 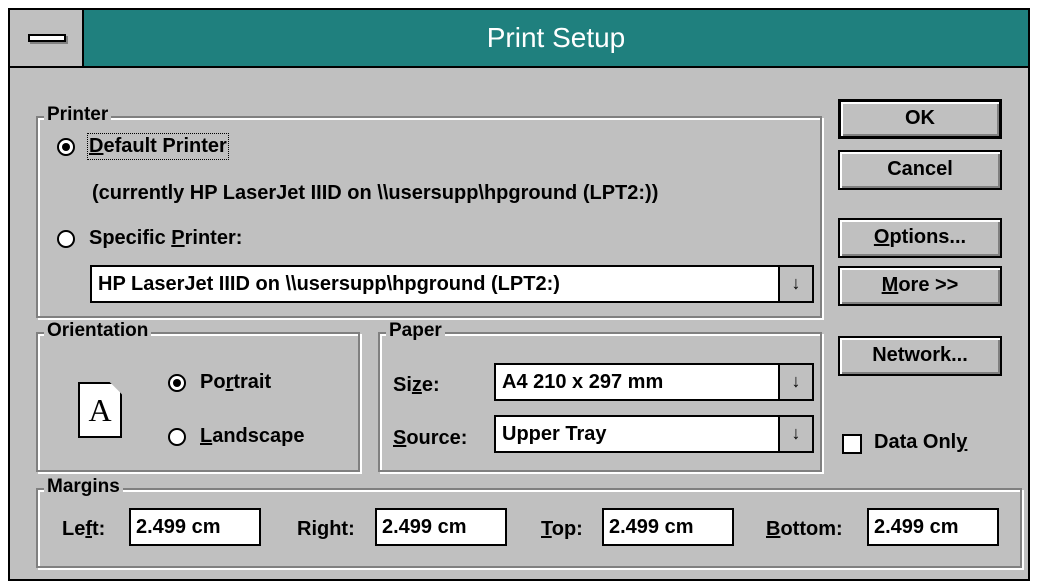 I want to click on specific-printer-radio, so click(x=66, y=239).